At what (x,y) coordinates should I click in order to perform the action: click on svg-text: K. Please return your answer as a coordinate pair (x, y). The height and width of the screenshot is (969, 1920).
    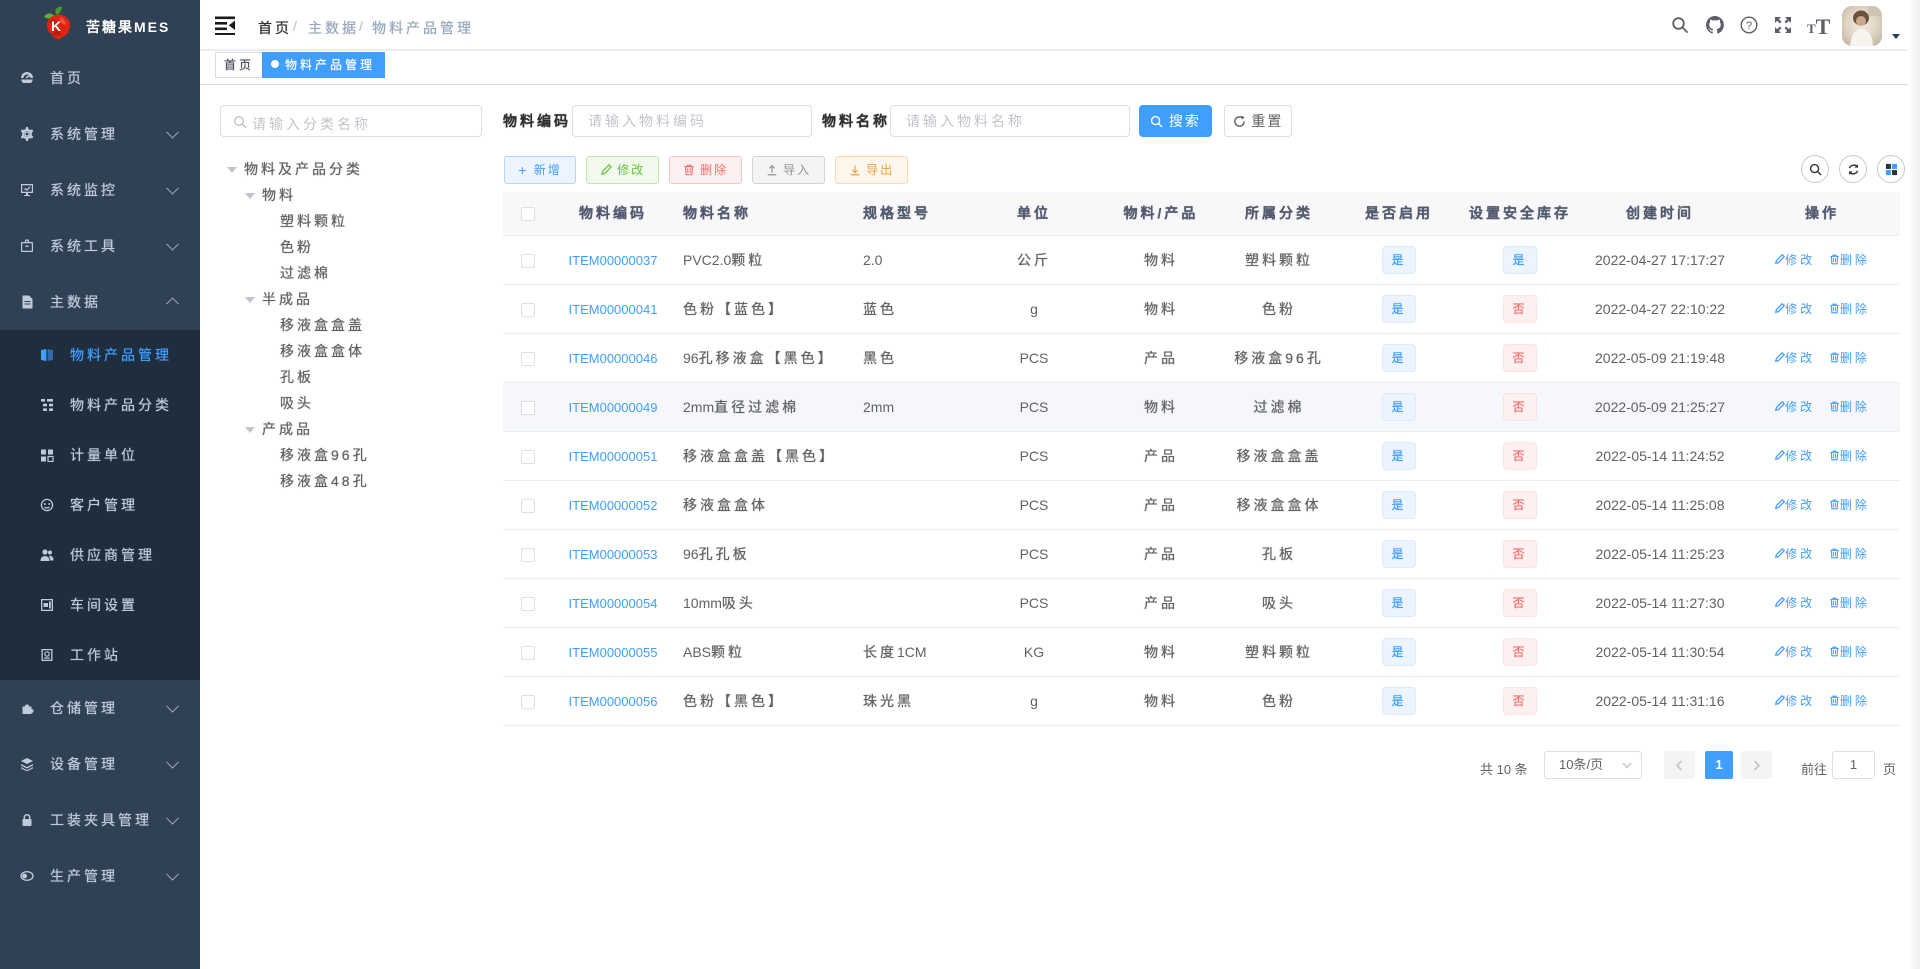
    Looking at the image, I should click on (56, 26).